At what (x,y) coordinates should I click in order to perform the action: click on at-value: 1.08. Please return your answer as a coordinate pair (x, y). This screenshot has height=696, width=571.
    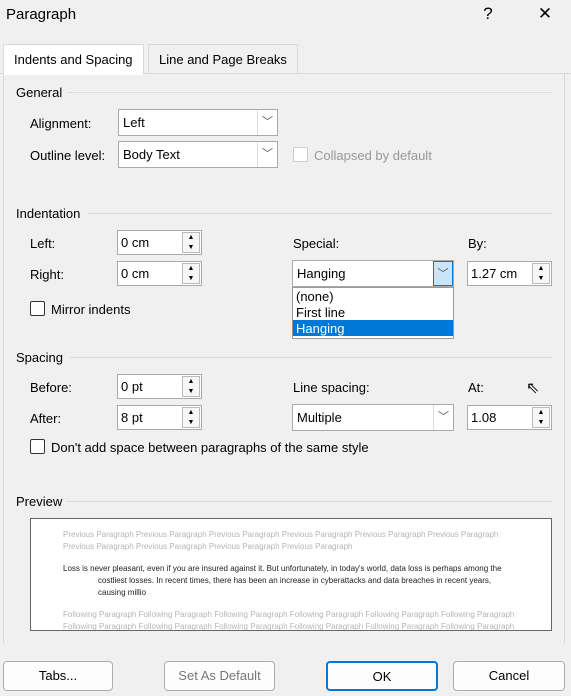
    Looking at the image, I should click on (484, 417).